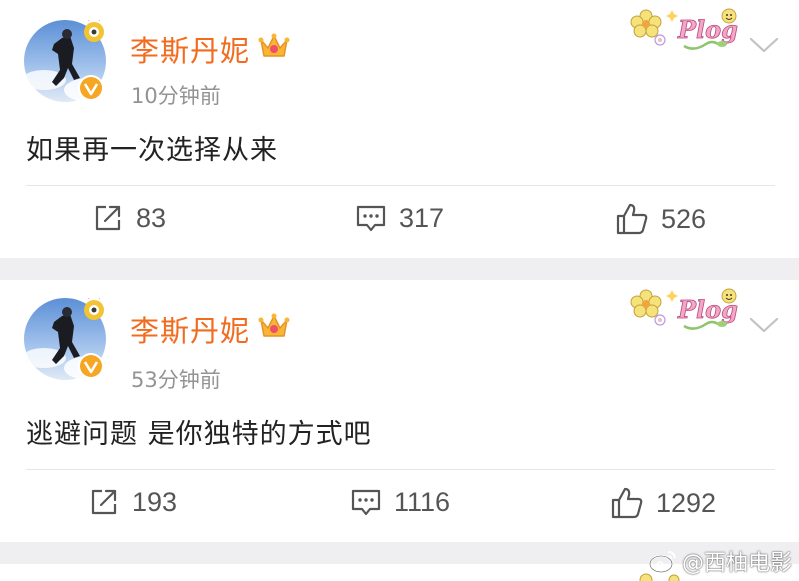  What do you see at coordinates (662, 562) in the screenshot?
I see `weibo-logo-icon` at bounding box center [662, 562].